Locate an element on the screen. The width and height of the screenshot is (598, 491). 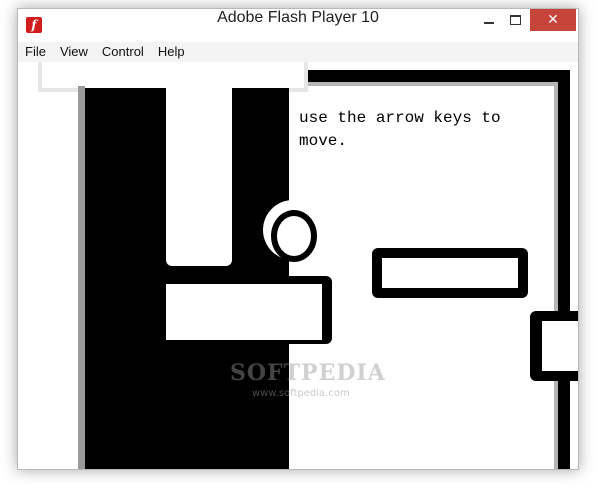
close-icon: ✕ is located at coordinates (553, 20).